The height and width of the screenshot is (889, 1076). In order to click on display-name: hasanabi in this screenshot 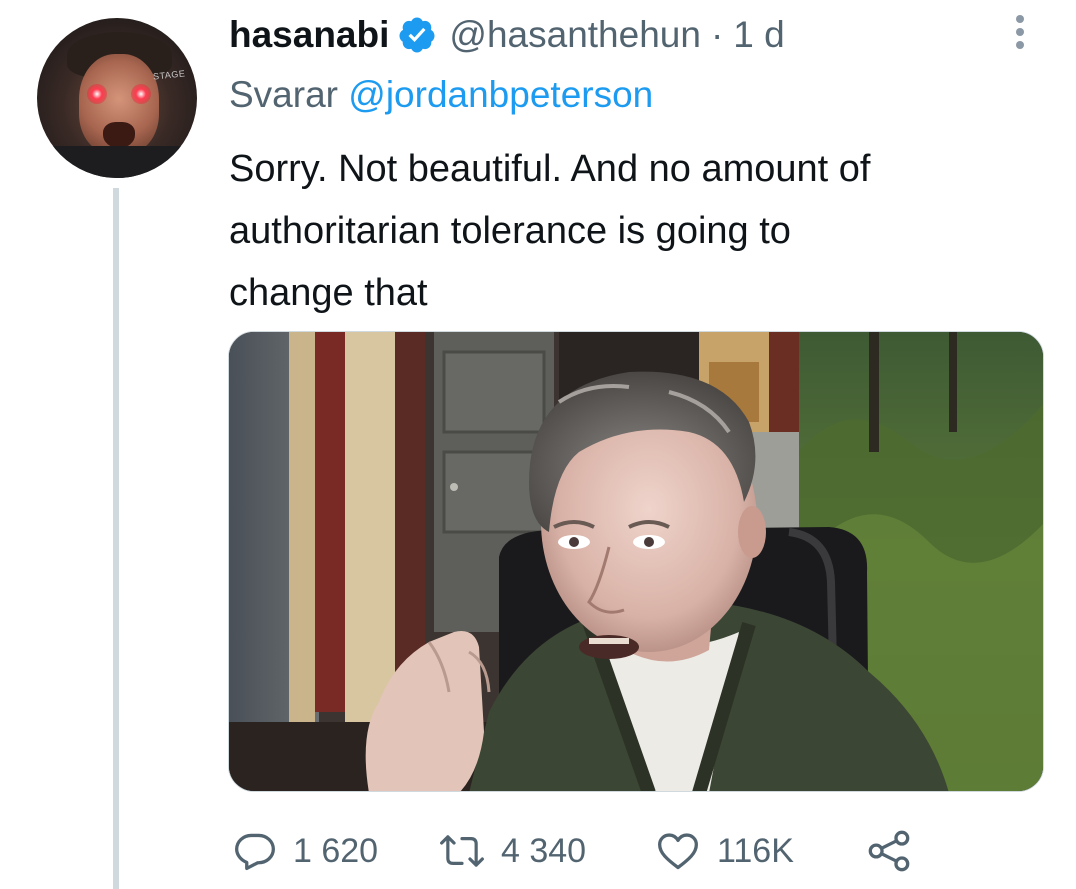, I will do `click(309, 35)`.